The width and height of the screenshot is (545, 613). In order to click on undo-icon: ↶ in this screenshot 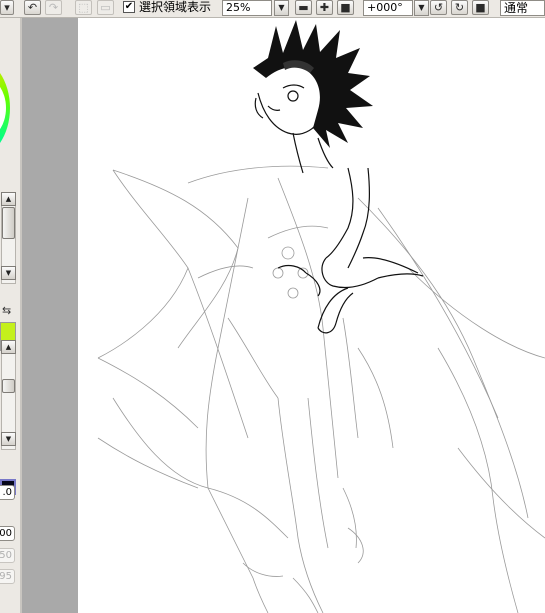, I will do `click(32, 7)`.